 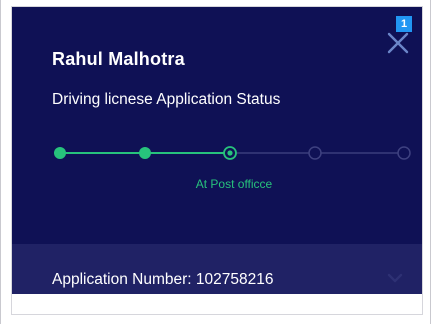 What do you see at coordinates (395, 278) in the screenshot?
I see `chevron-down-icon` at bounding box center [395, 278].